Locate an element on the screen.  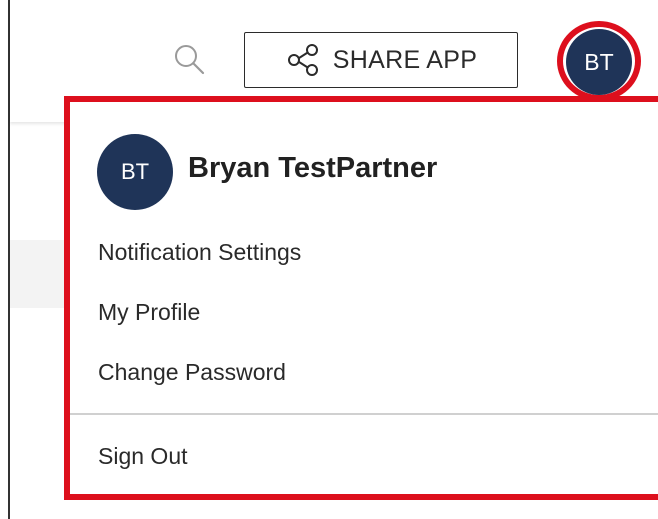
menu-item-change-password: Change Password is located at coordinates (192, 372).